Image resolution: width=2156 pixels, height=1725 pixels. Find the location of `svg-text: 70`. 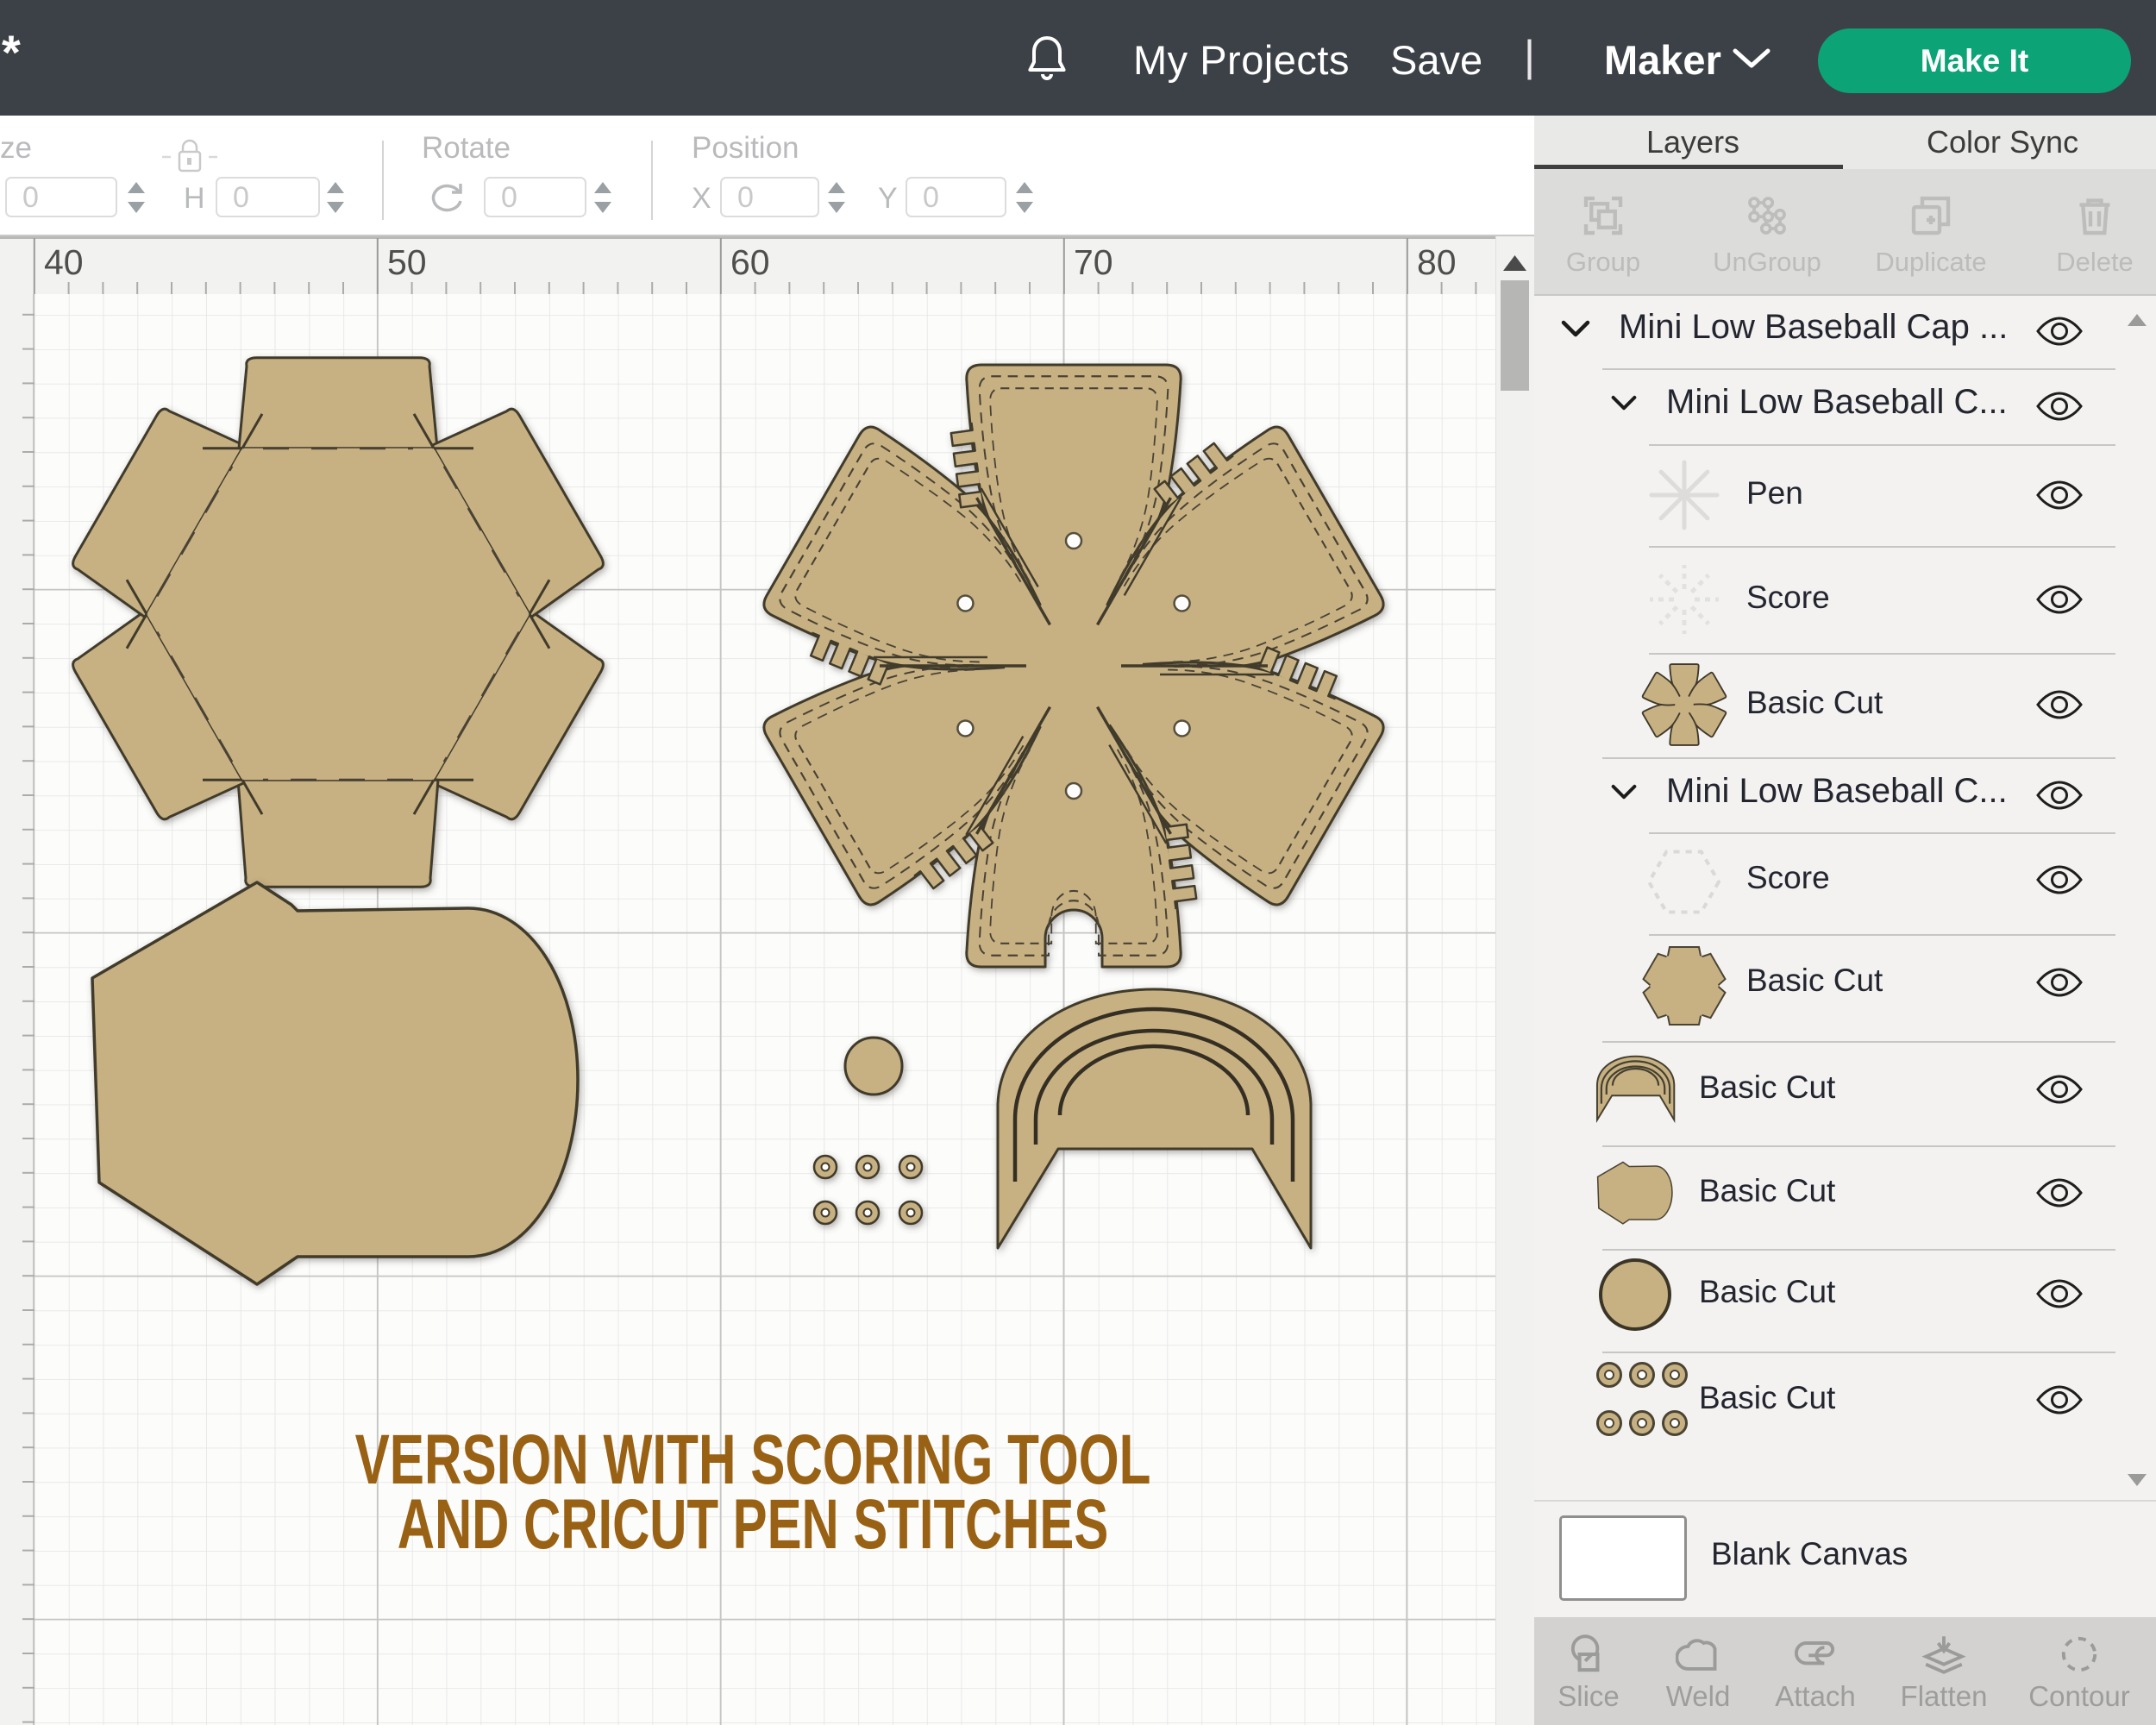

svg-text: 70 is located at coordinates (1093, 262).